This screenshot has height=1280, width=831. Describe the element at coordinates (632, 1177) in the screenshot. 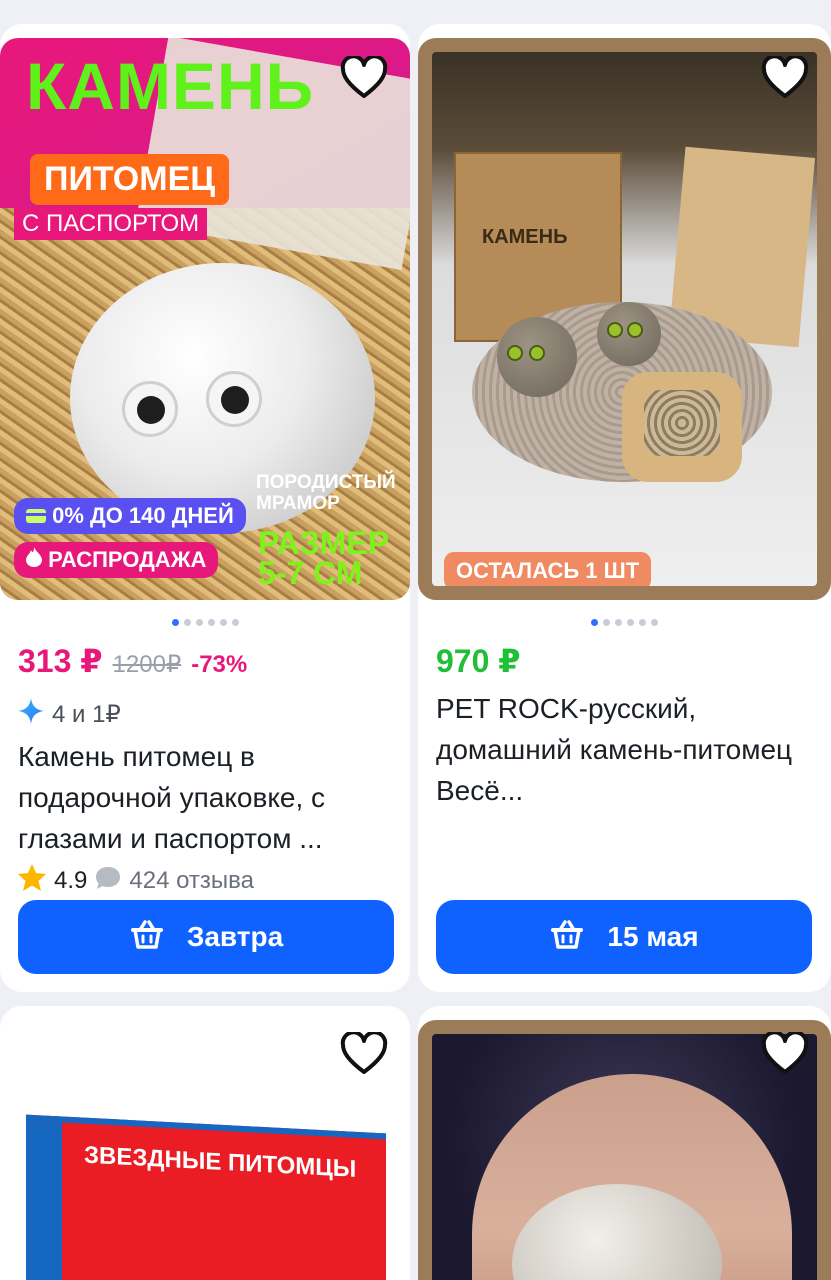

I see `hand` at that location.